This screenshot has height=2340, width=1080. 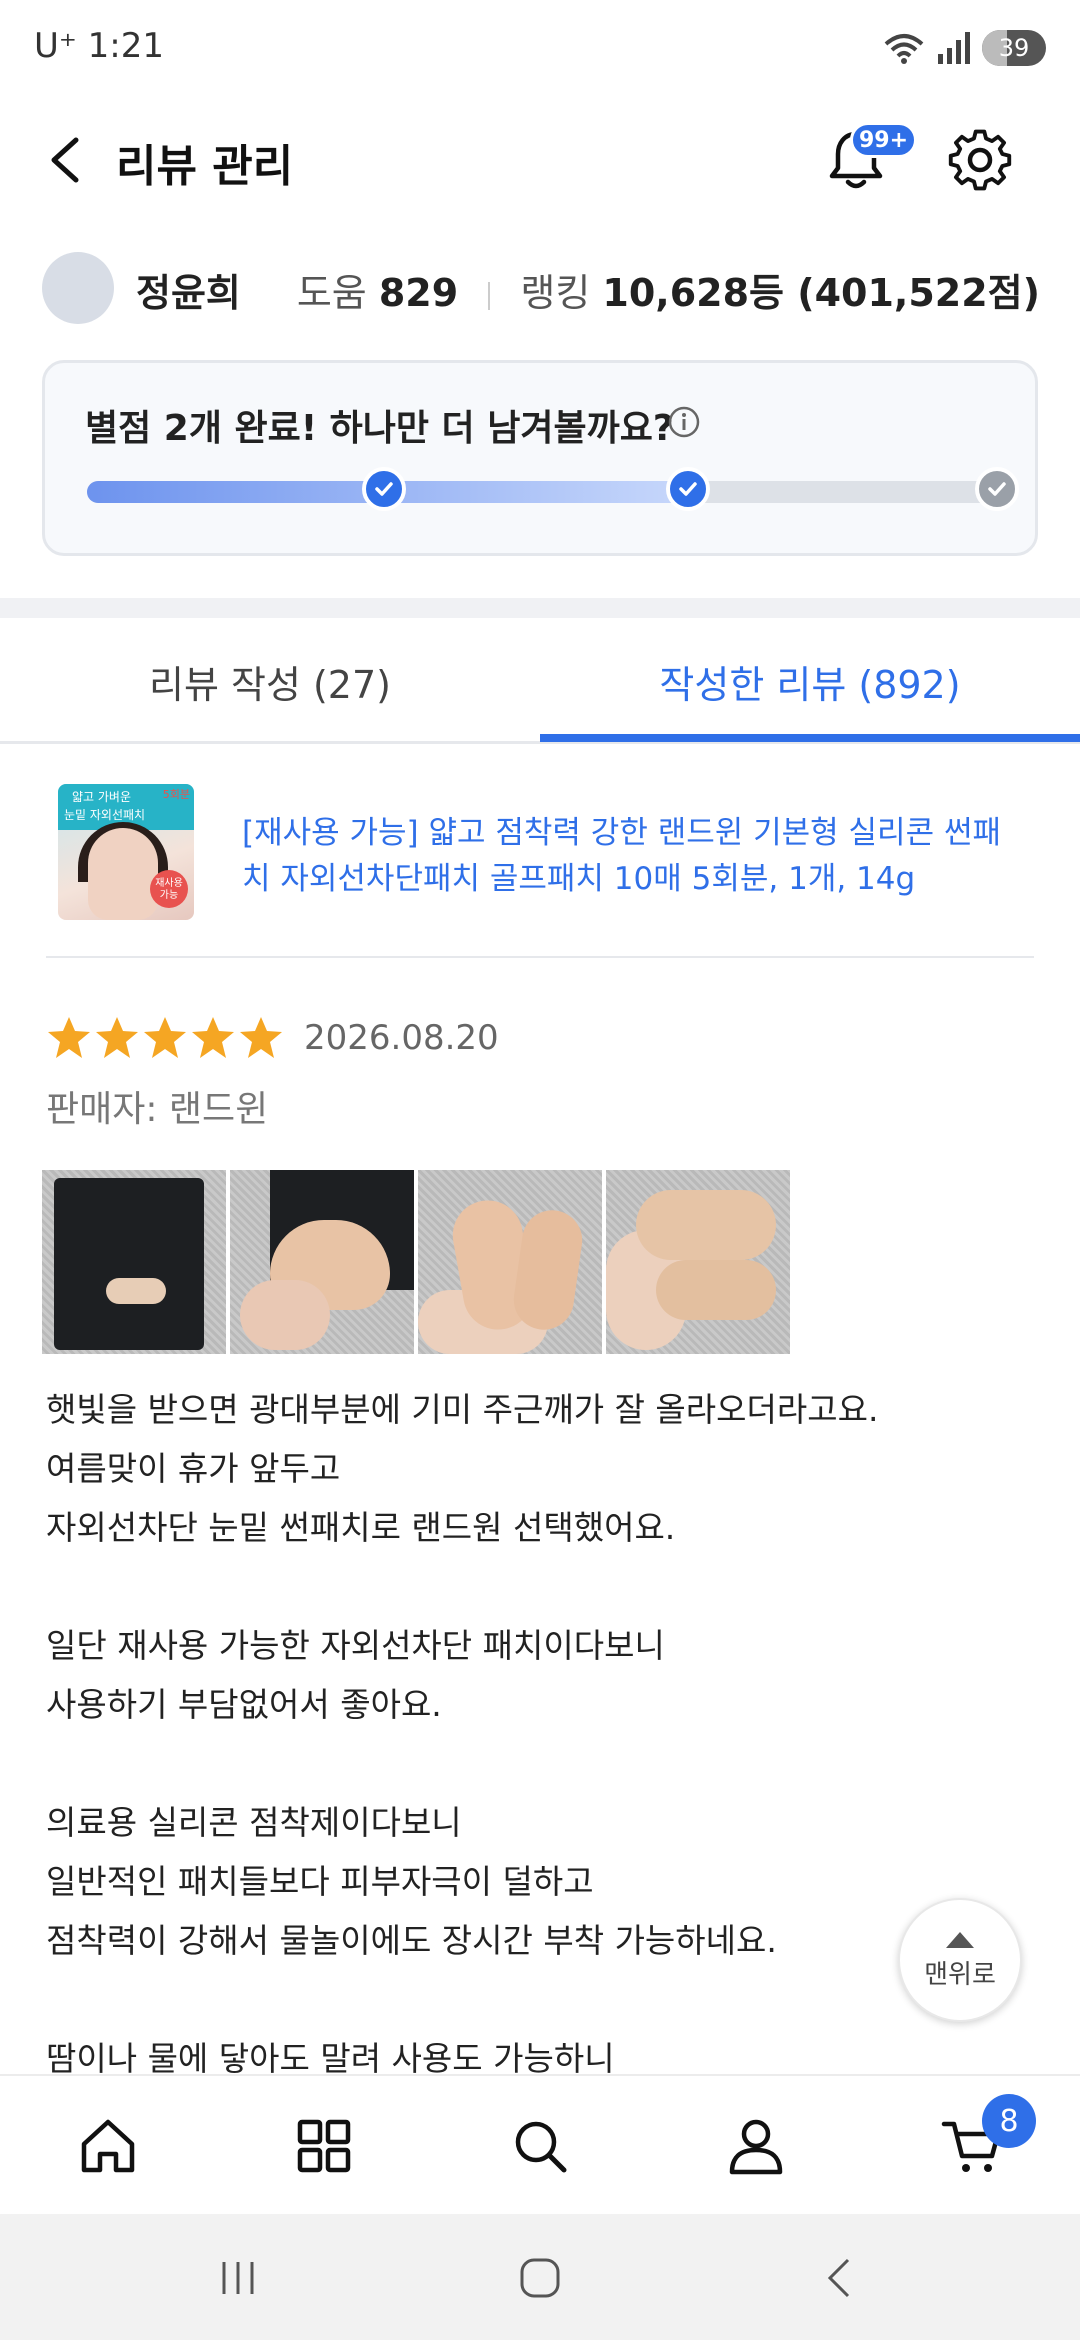 I want to click on profile-name: 정윤희, so click(x=188, y=293).